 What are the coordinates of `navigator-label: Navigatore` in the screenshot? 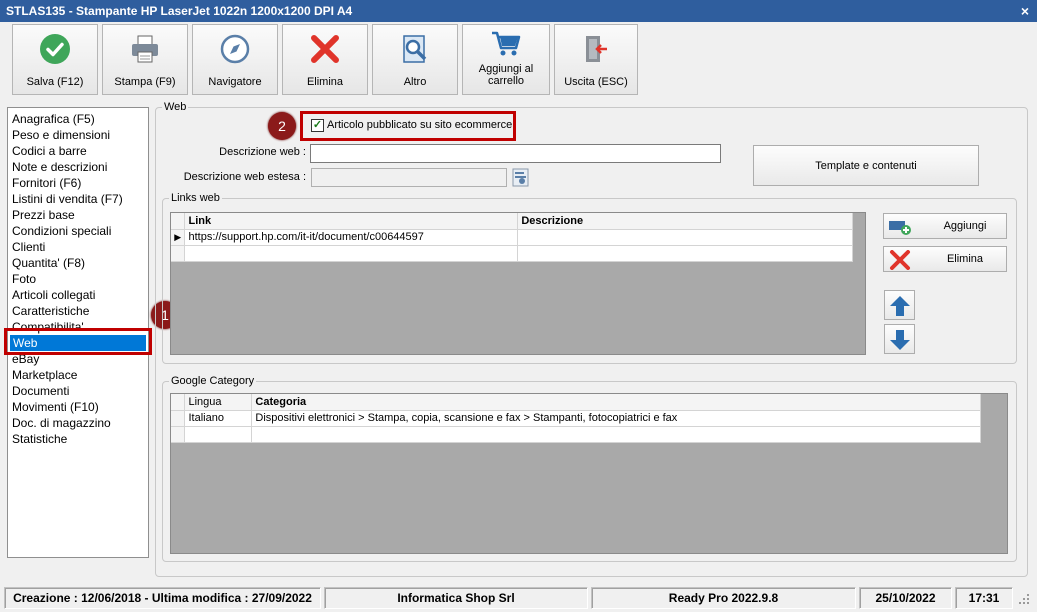 It's located at (235, 82).